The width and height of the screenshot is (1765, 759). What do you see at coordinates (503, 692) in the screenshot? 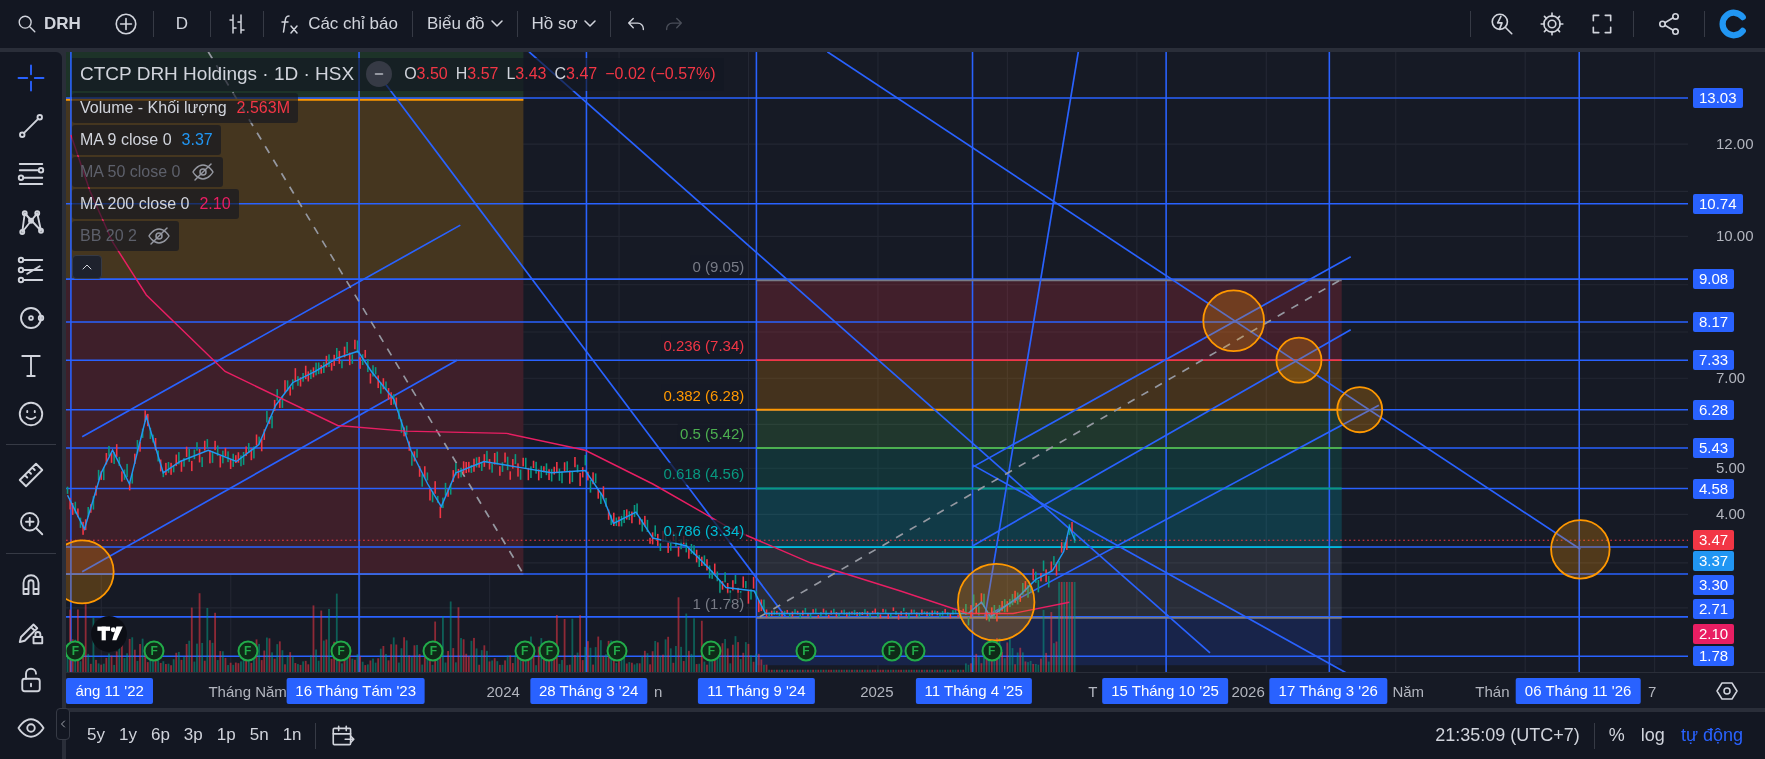
I see `axis-tick-label: 2024` at bounding box center [503, 692].